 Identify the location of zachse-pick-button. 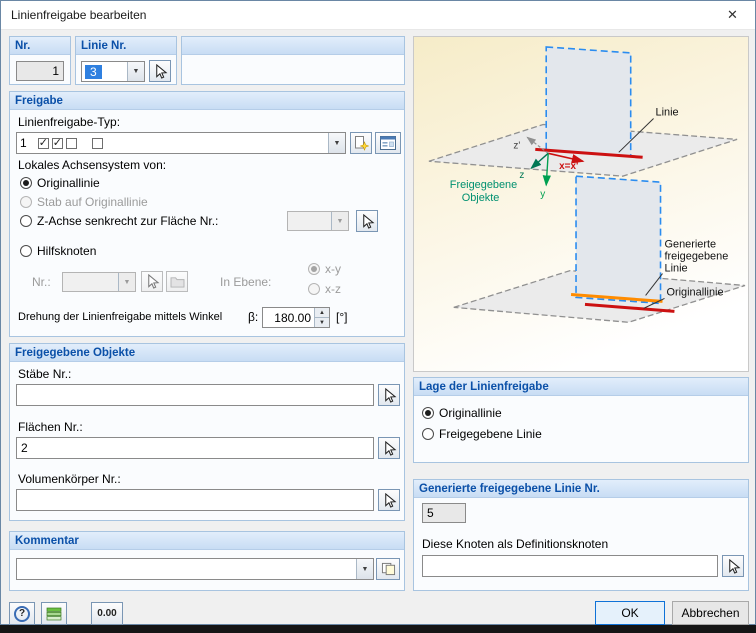
(367, 221).